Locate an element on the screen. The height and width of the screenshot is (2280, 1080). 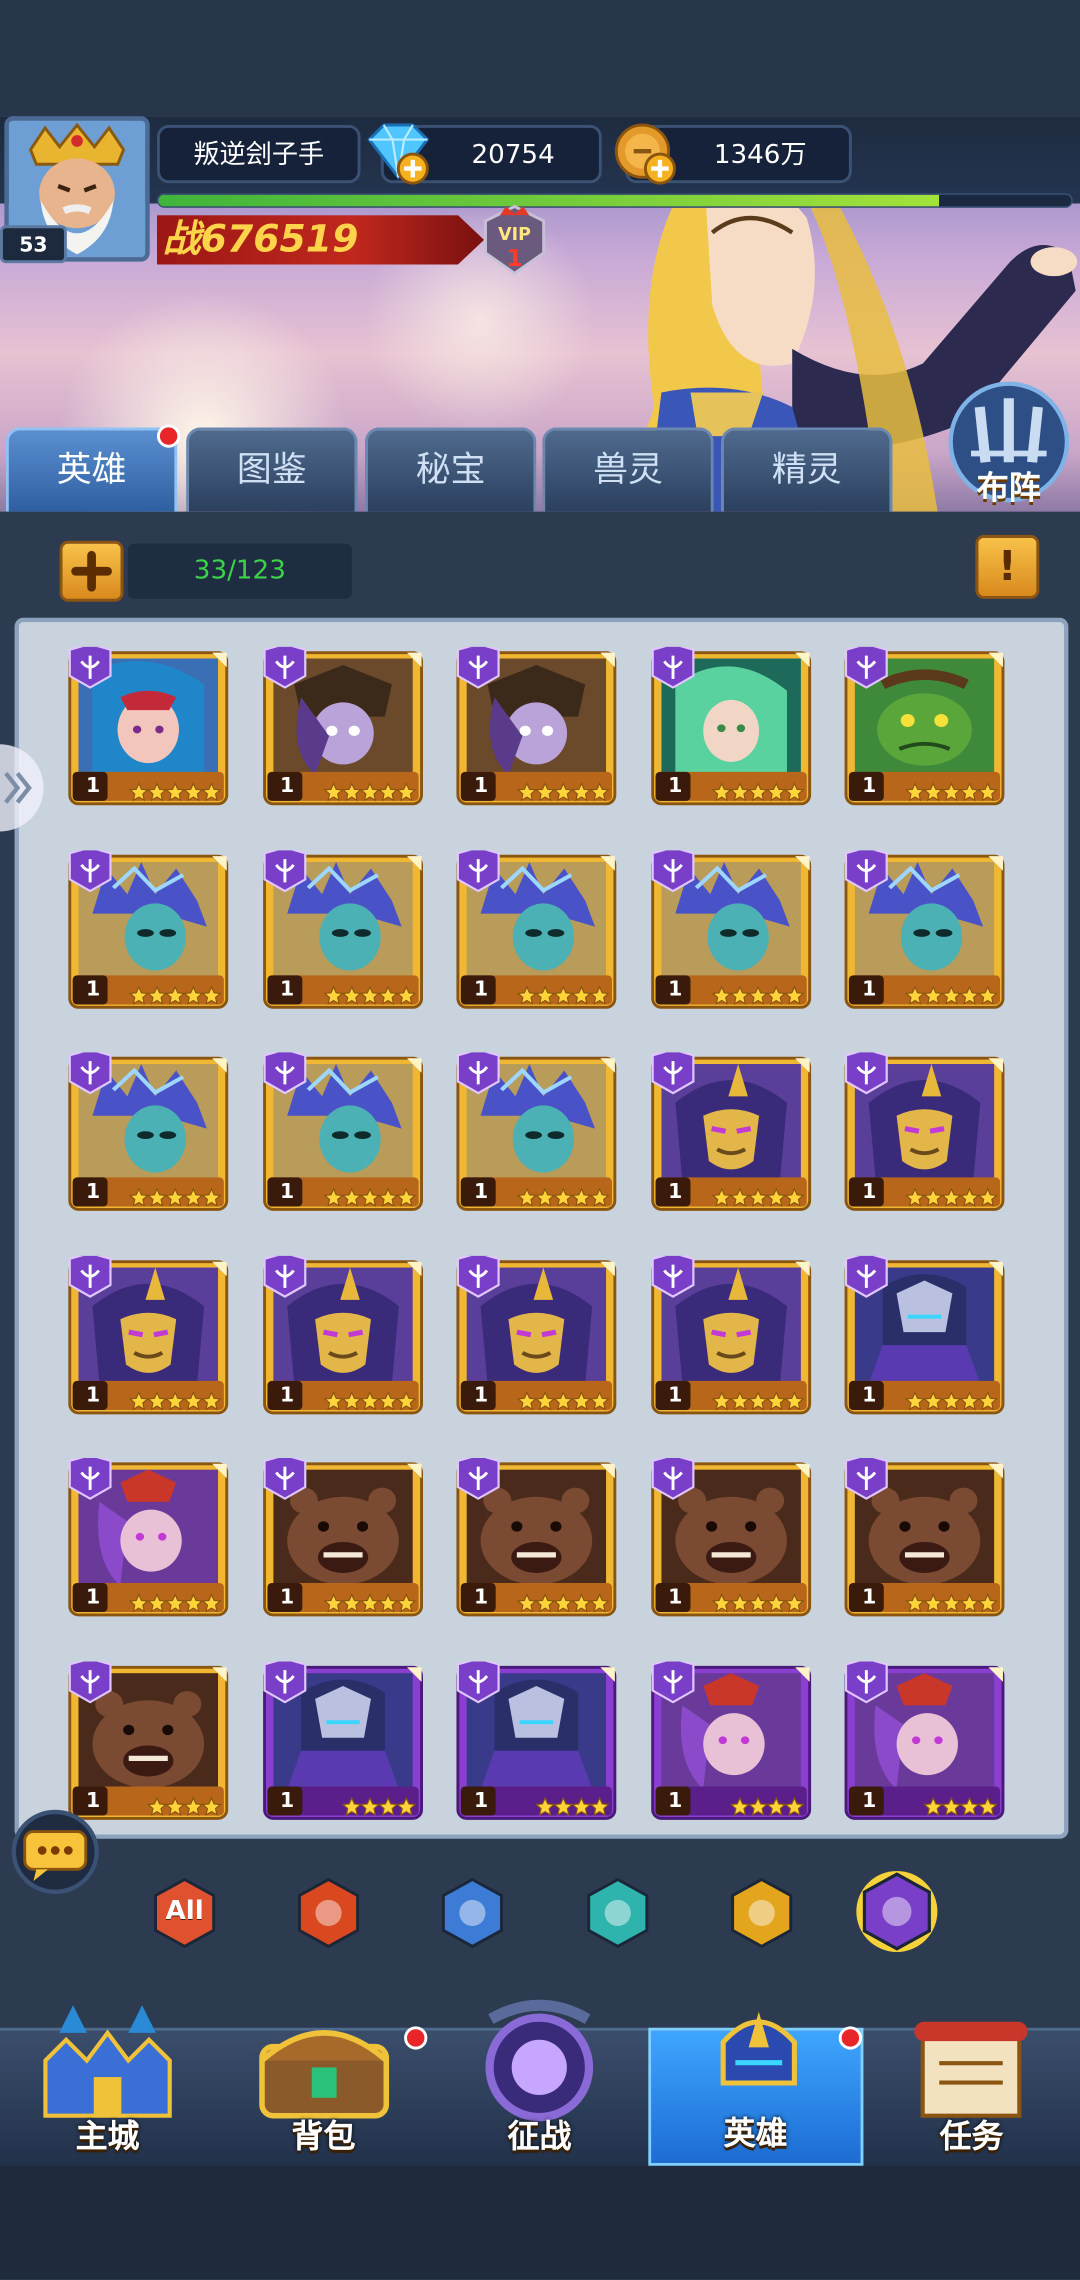
nav-label: 征战 is located at coordinates (539, 2137).